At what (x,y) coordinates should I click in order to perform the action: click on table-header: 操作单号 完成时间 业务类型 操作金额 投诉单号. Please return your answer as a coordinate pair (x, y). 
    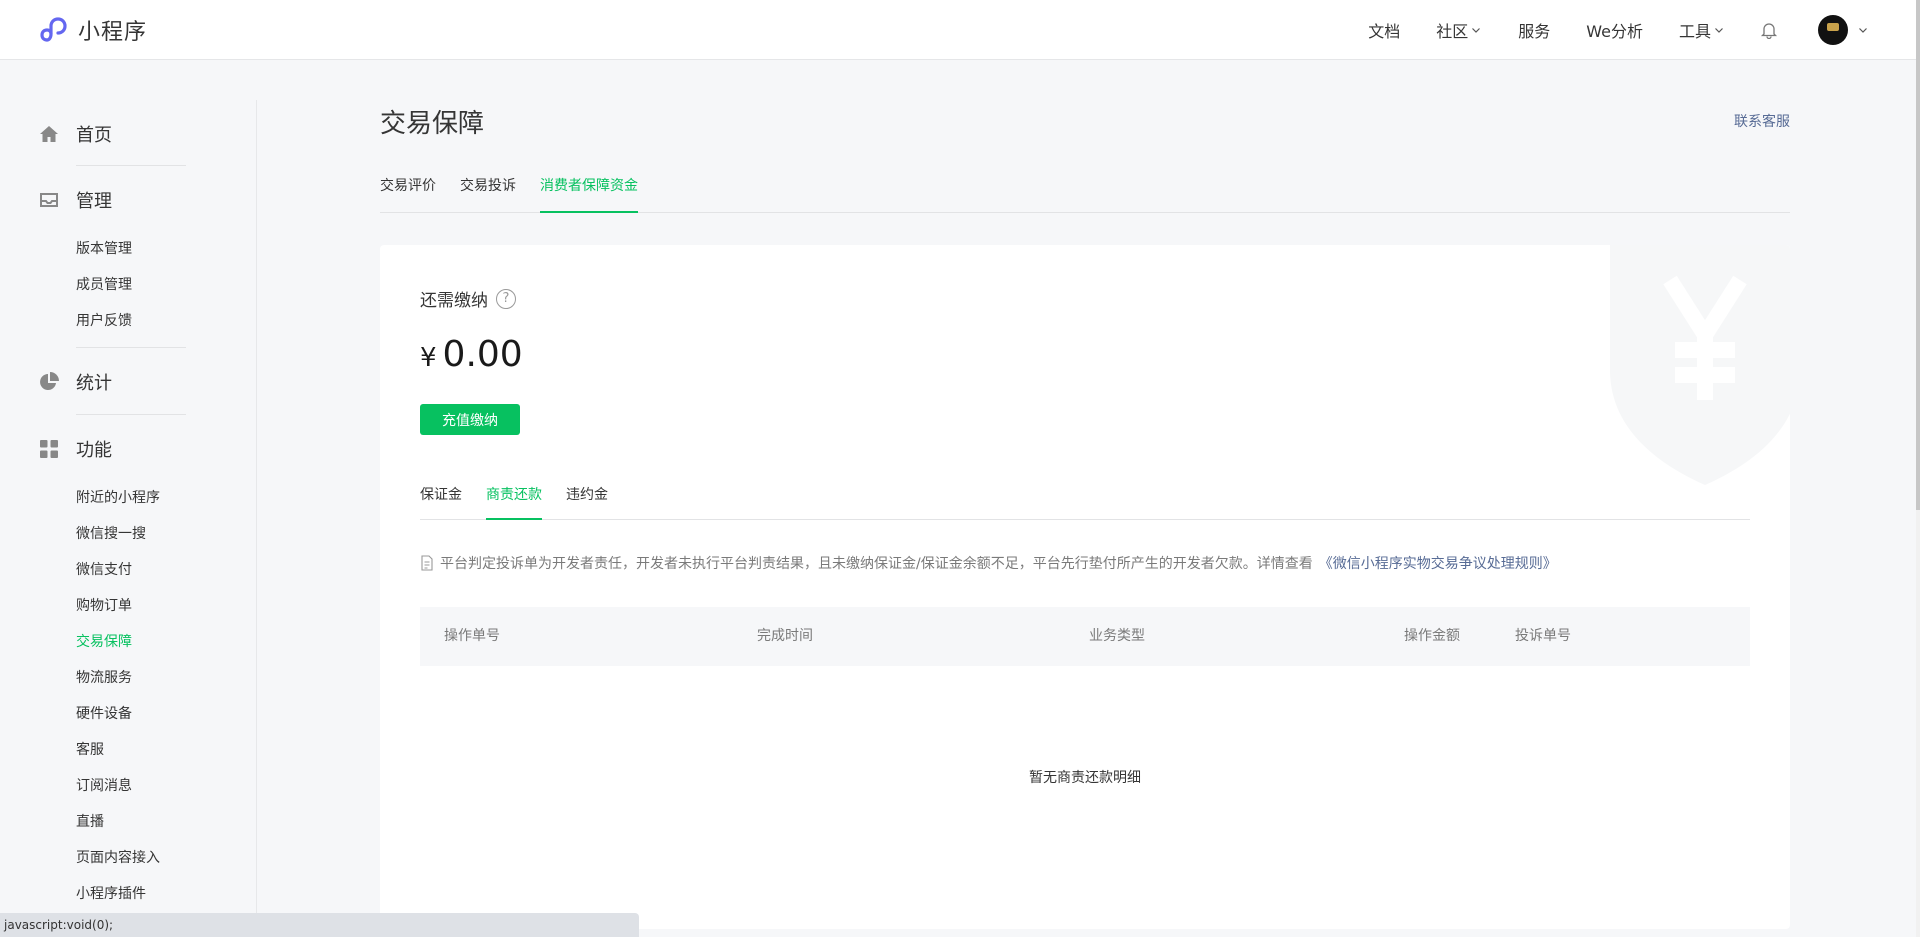
    Looking at the image, I should click on (1085, 636).